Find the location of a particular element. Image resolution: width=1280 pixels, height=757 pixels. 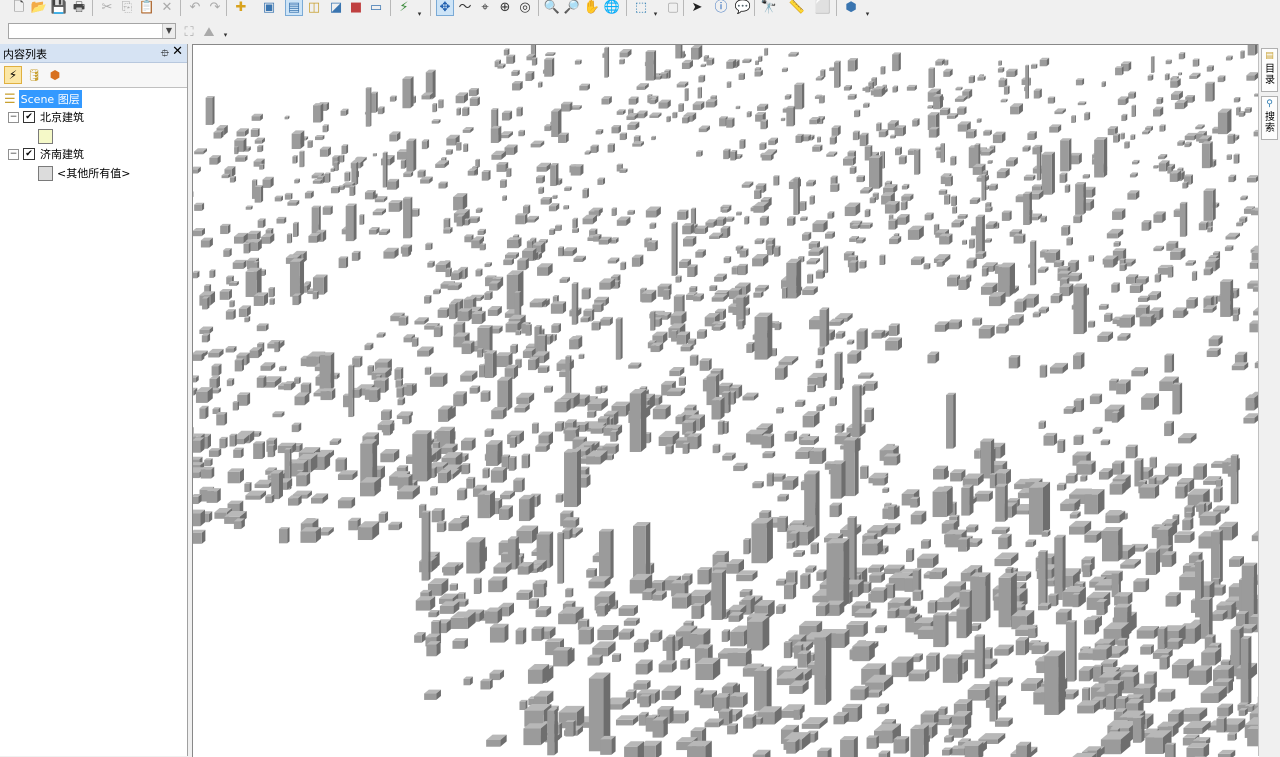

catalog-tab: ▤ 目录 is located at coordinates (1269, 70).